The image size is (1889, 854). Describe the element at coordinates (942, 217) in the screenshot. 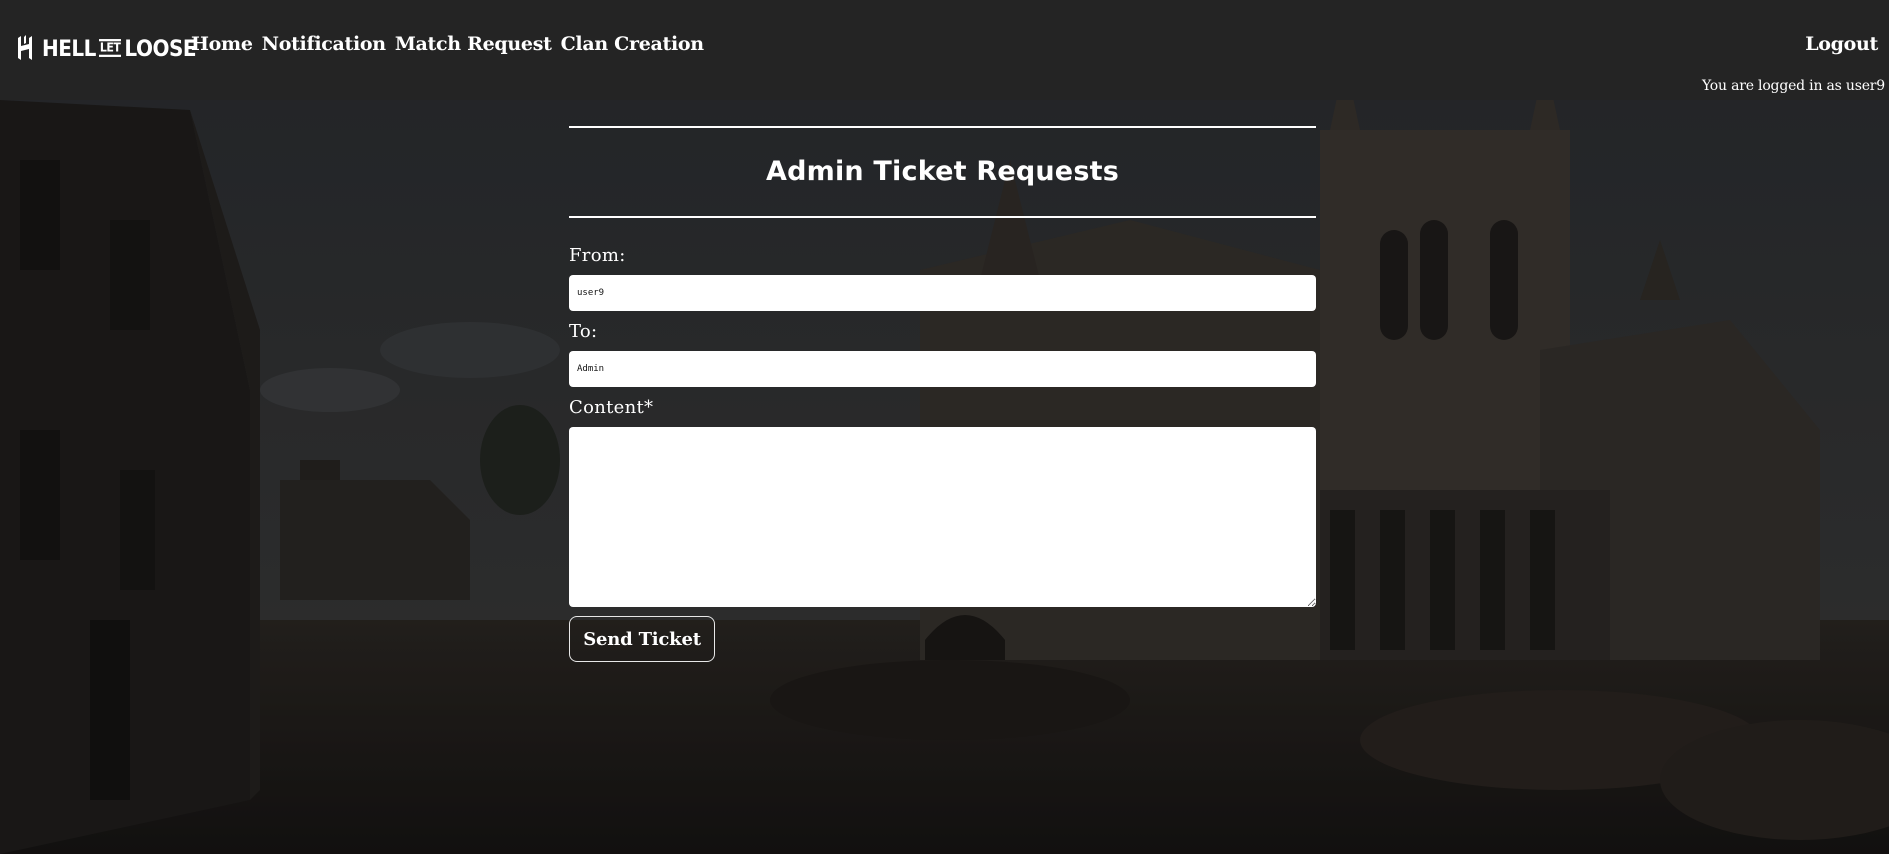

I see `title-bottom-divider` at that location.